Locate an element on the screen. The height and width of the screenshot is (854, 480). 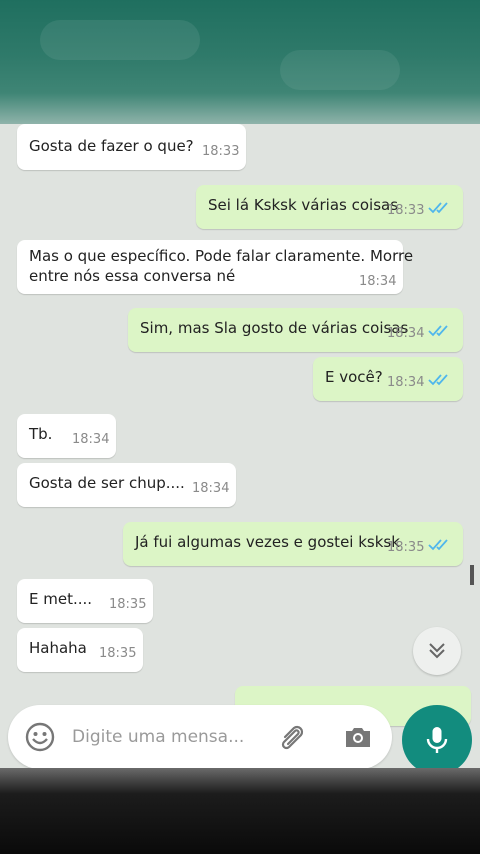
message-bubble-incoming: Hahaha 18:35 is located at coordinates (80, 650).